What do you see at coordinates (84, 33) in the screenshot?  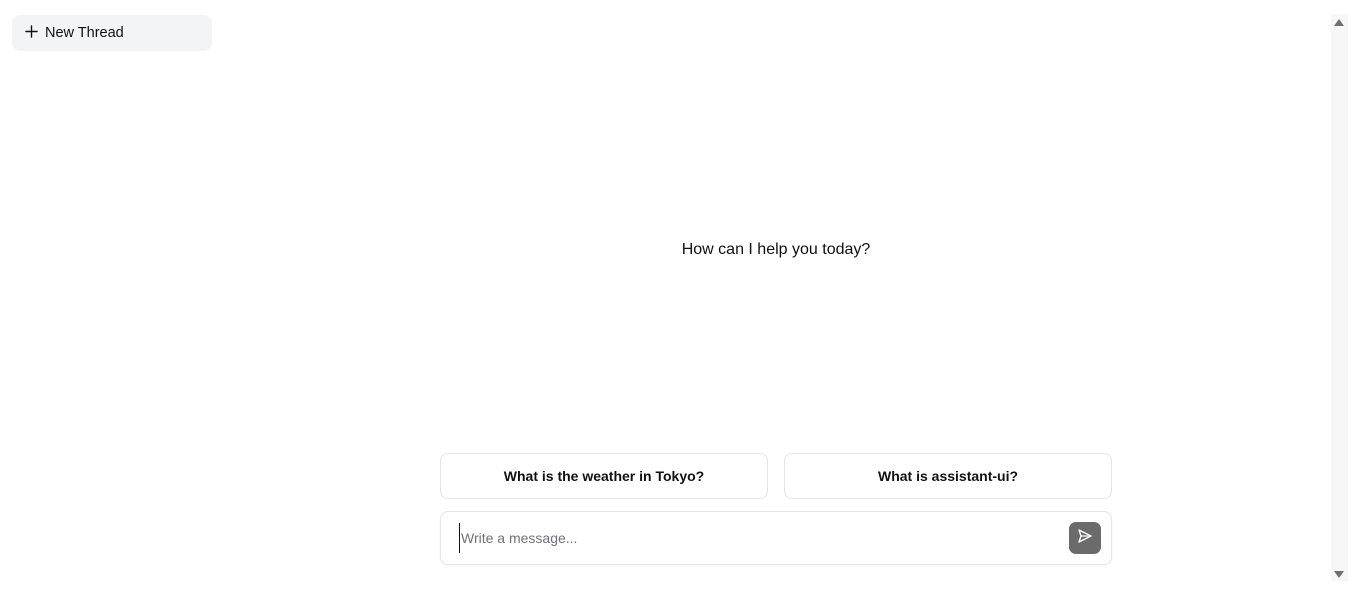 I see `new-thread-label: New Thread` at bounding box center [84, 33].